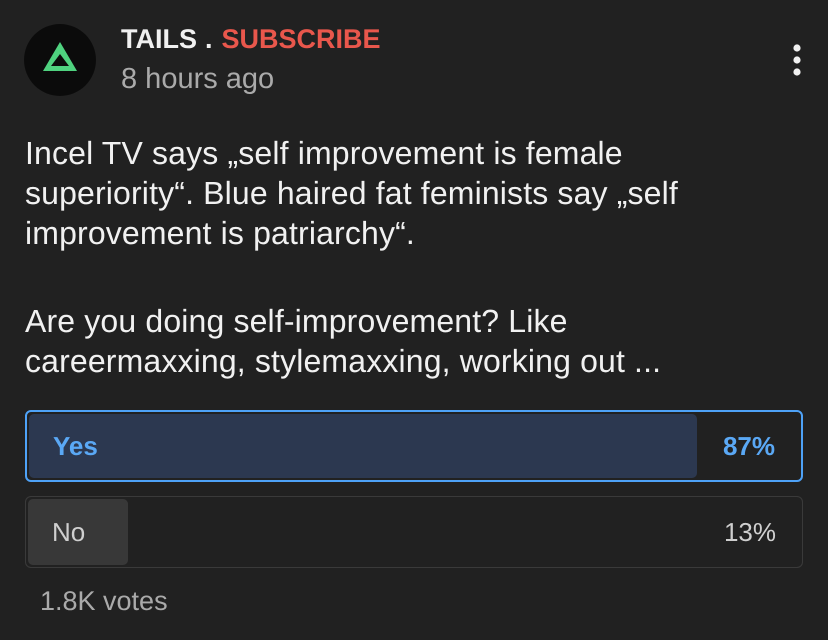 The height and width of the screenshot is (640, 828). What do you see at coordinates (414, 532) in the screenshot?
I see `poll-option: No 13%` at bounding box center [414, 532].